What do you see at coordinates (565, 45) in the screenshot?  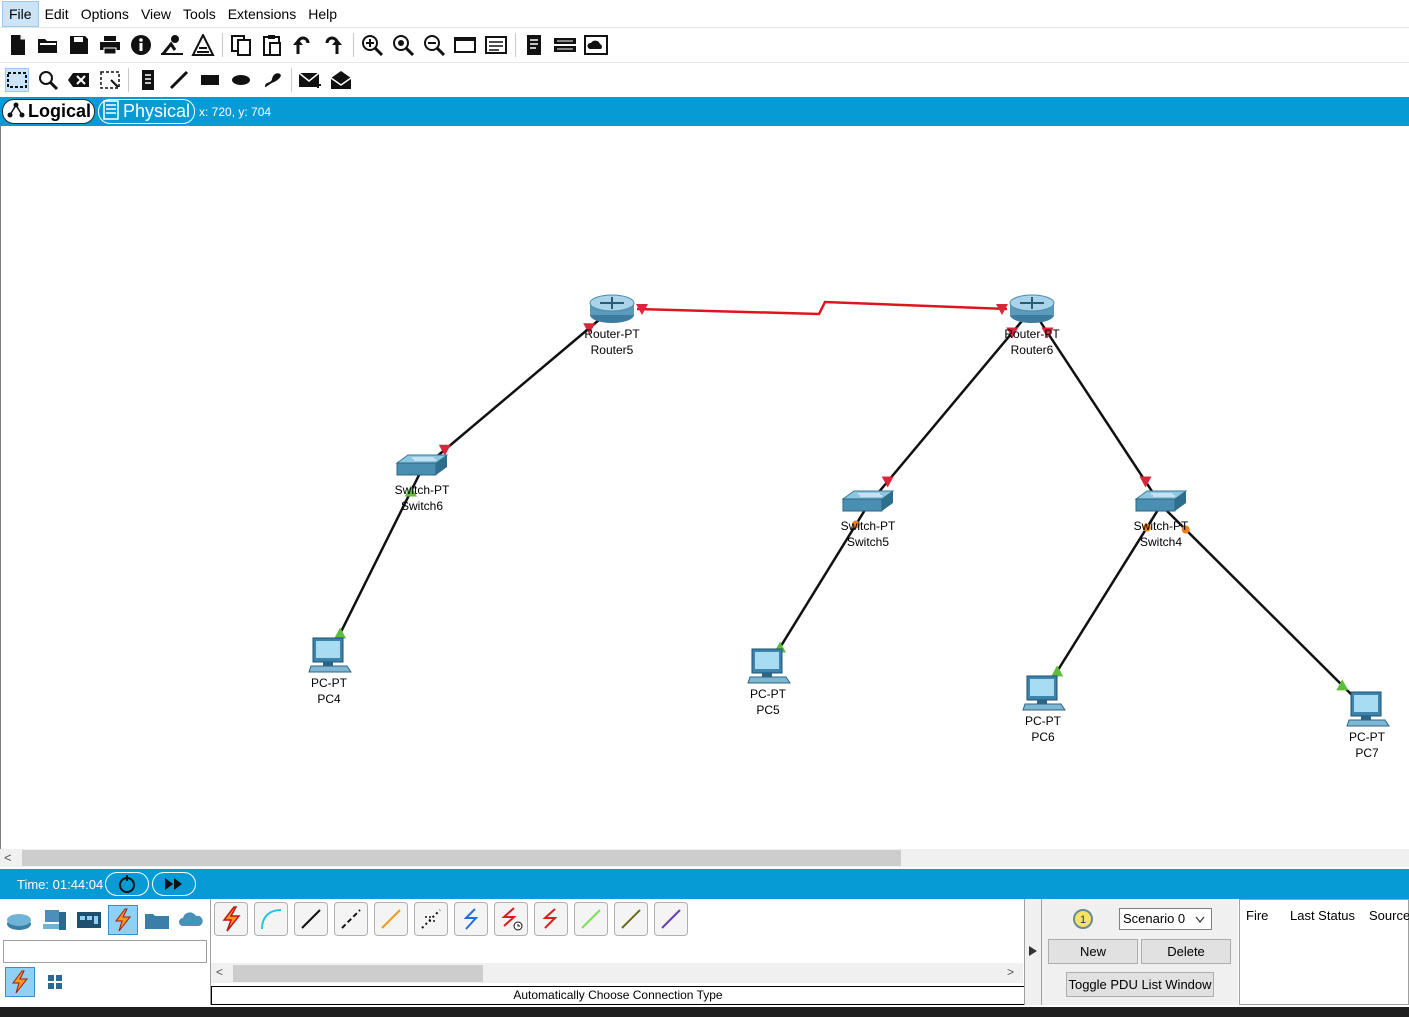 I see `switch-device-icon` at bounding box center [565, 45].